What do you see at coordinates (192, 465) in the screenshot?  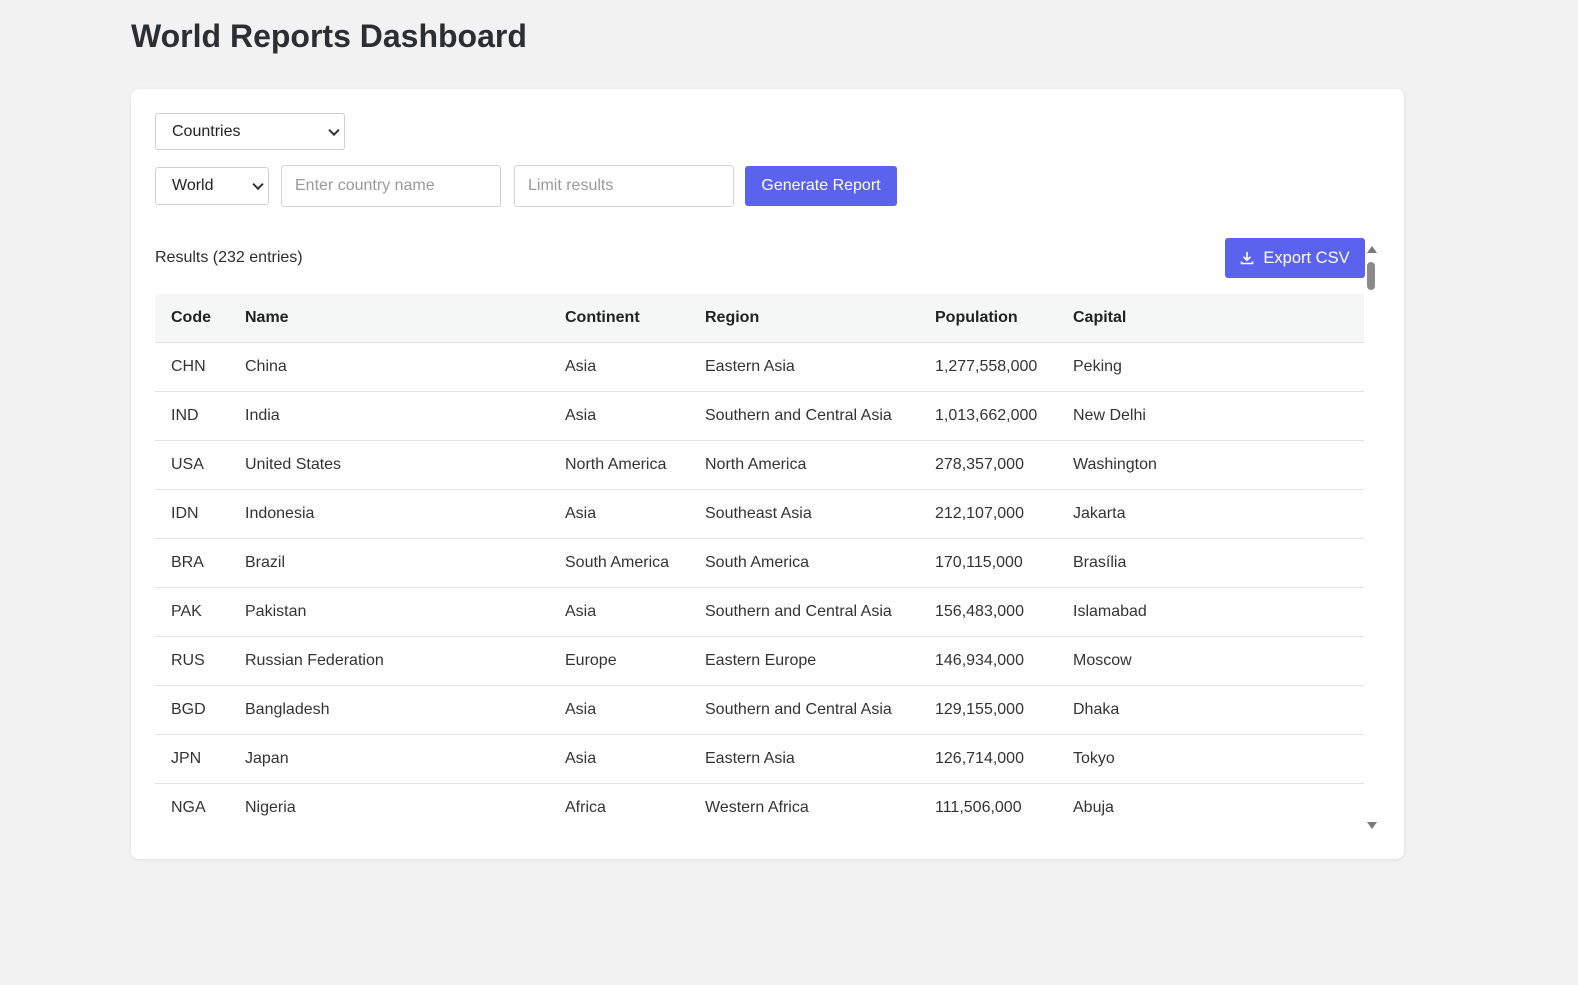 I see `cell-code: USA` at bounding box center [192, 465].